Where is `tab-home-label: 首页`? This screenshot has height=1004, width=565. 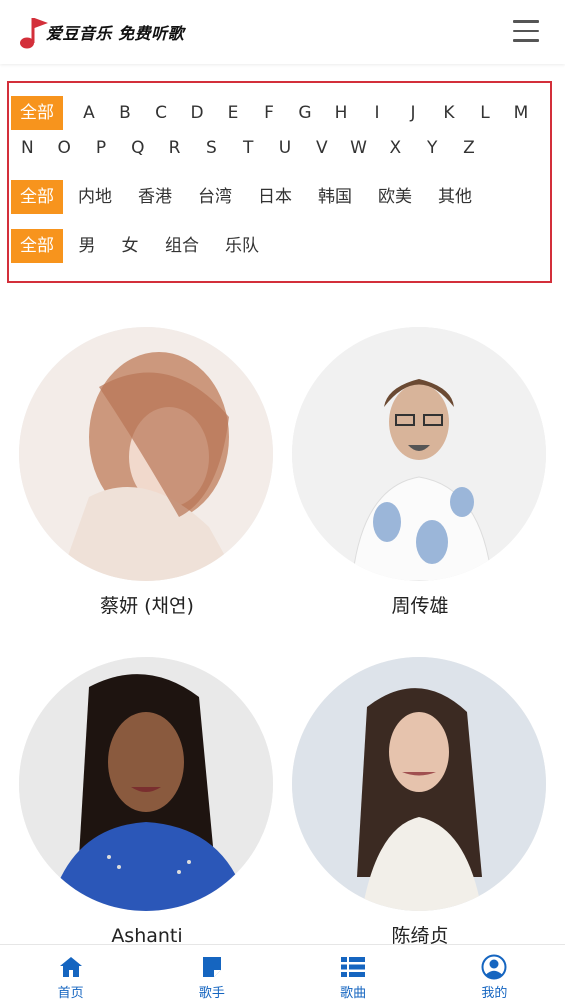 tab-home-label: 首页 is located at coordinates (70, 993).